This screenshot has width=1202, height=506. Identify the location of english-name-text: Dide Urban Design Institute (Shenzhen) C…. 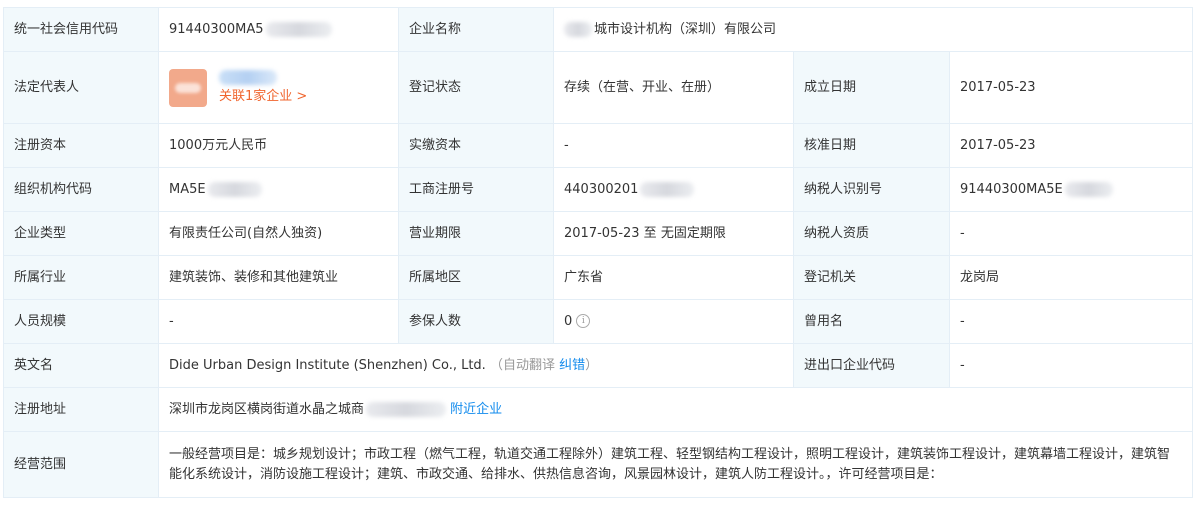
(327, 365).